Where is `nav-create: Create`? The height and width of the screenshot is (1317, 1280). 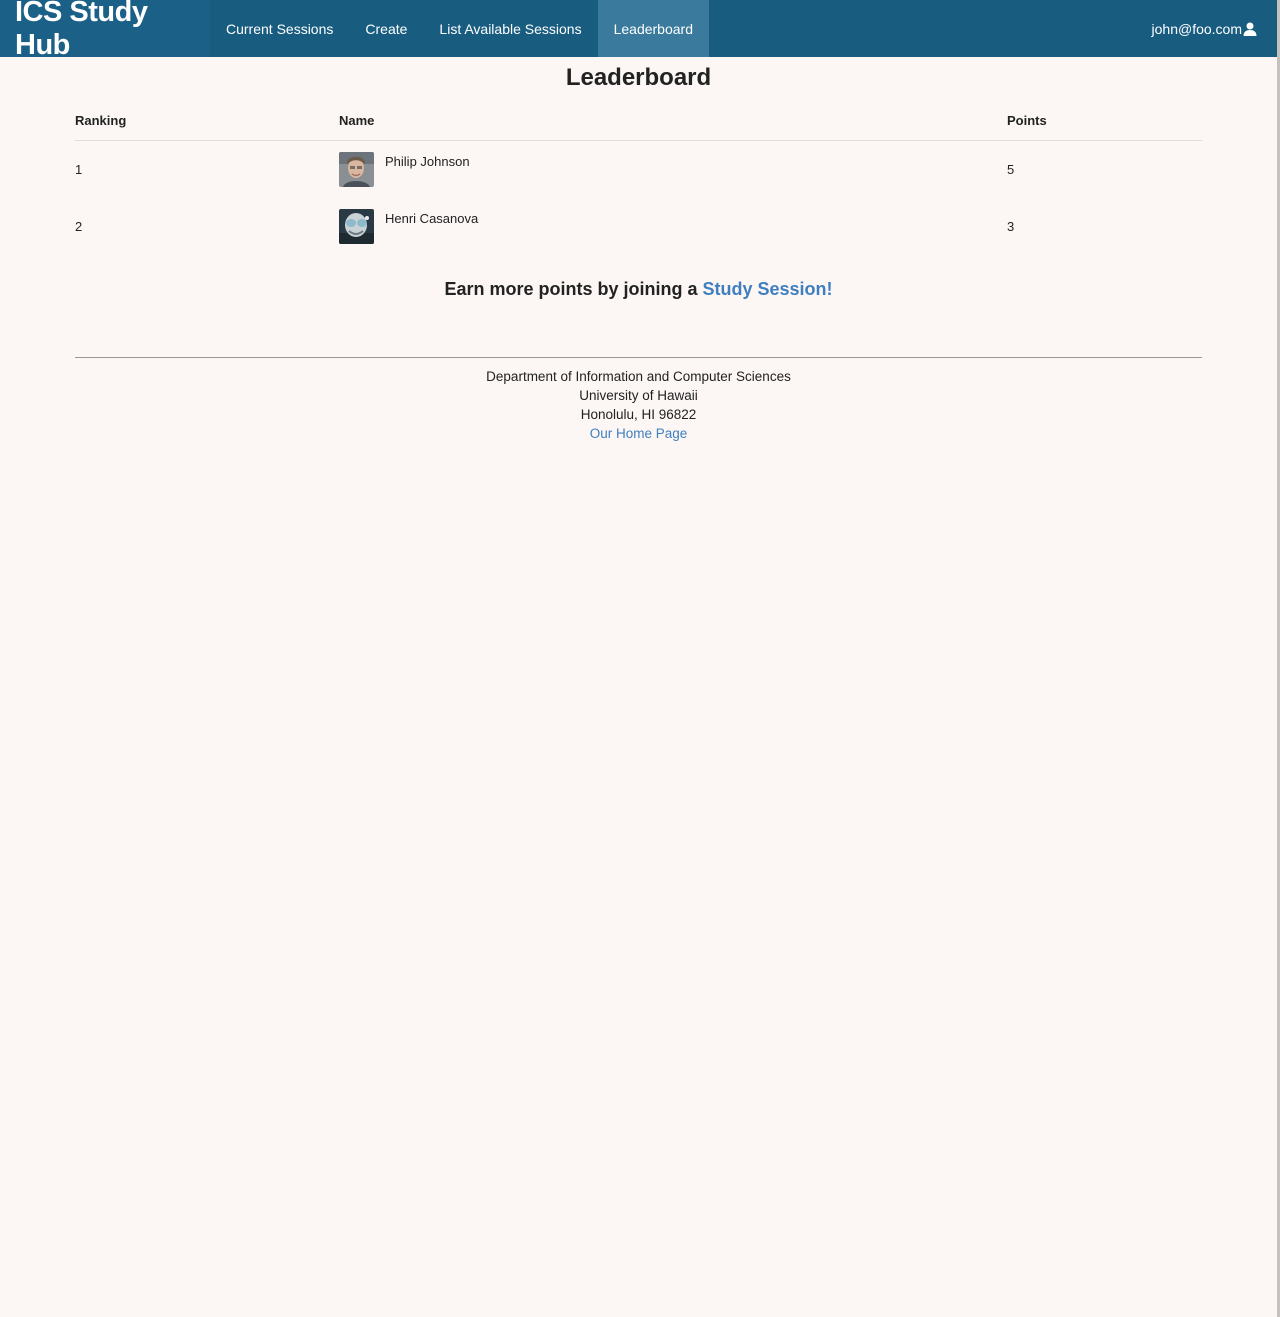 nav-create: Create is located at coordinates (386, 28).